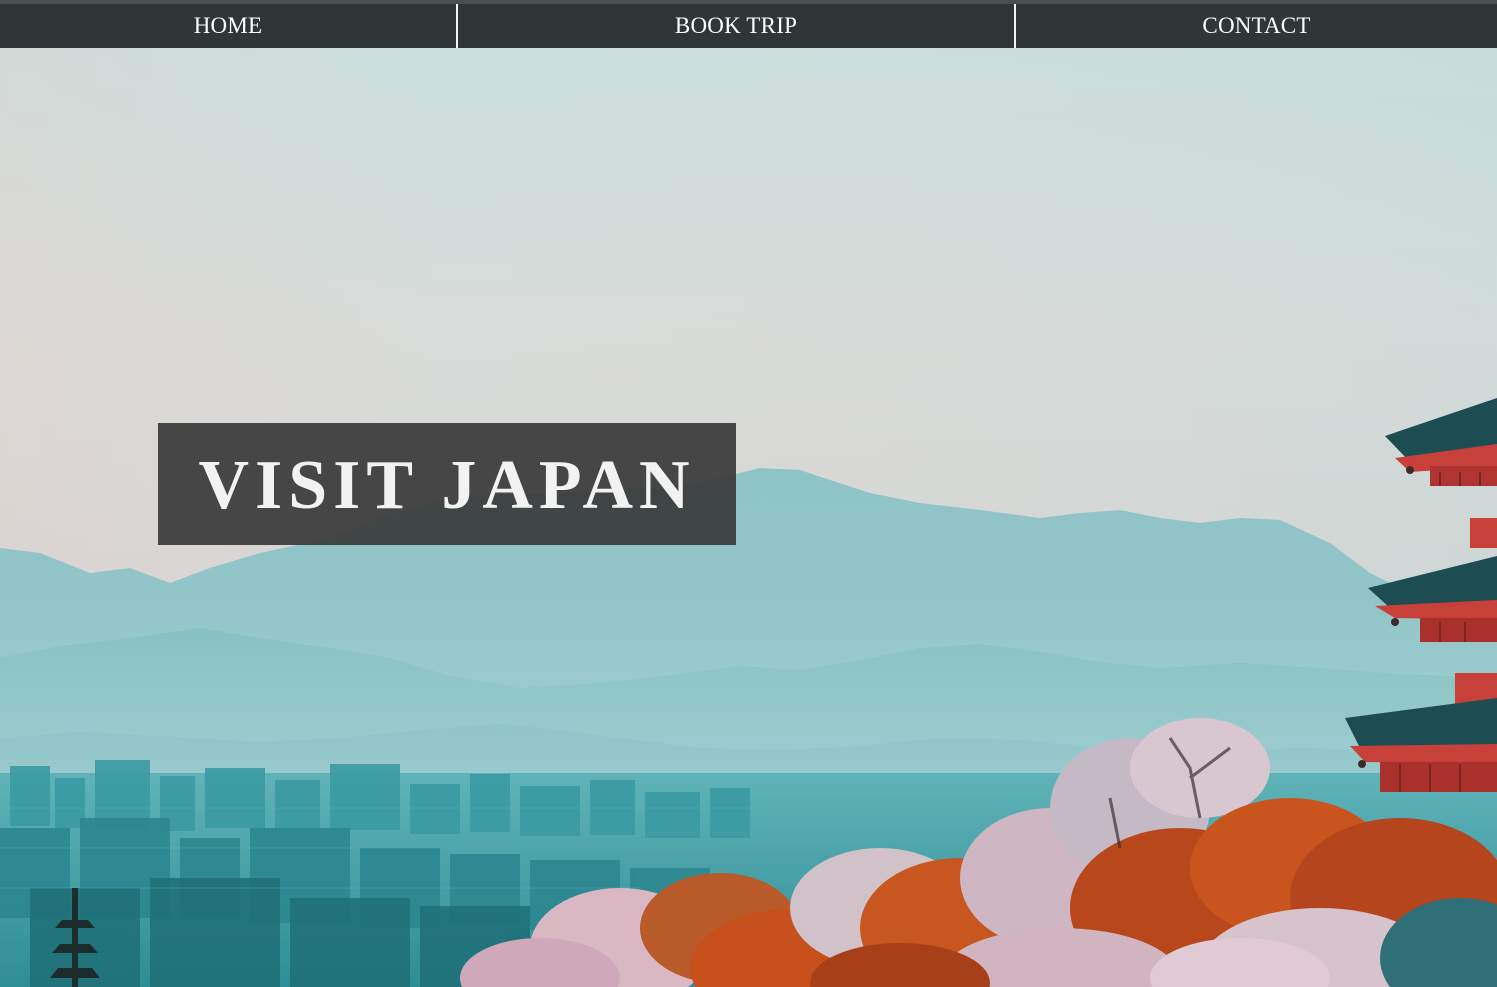 The width and height of the screenshot is (1497, 987). I want to click on nav-contact-link: CONTACT, so click(1255, 26).